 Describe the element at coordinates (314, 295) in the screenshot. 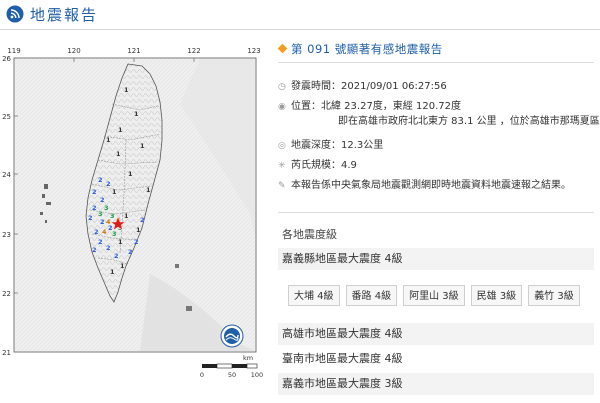

I see `town-badge: 大埔 4級` at that location.